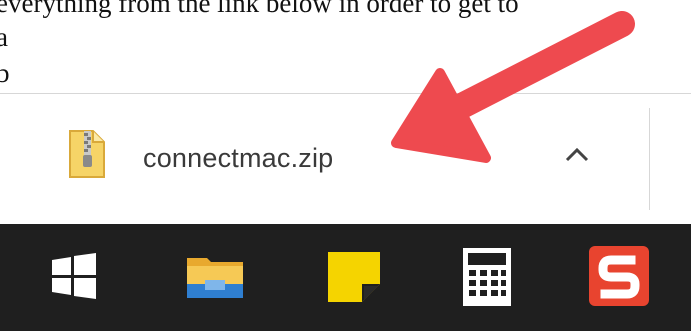  I want to click on zip-file-icon, so click(87, 154).